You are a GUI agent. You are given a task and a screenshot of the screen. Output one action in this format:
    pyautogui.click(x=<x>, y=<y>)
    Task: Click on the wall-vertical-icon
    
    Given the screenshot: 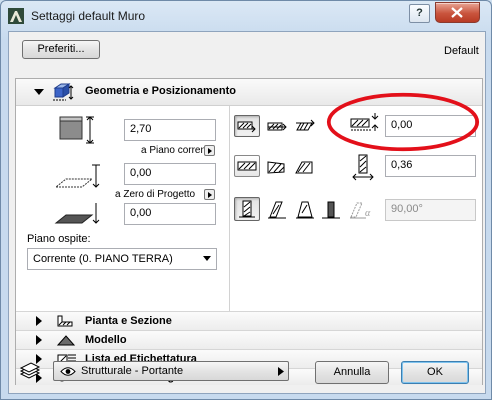 What is the action you would take?
    pyautogui.click(x=247, y=209)
    